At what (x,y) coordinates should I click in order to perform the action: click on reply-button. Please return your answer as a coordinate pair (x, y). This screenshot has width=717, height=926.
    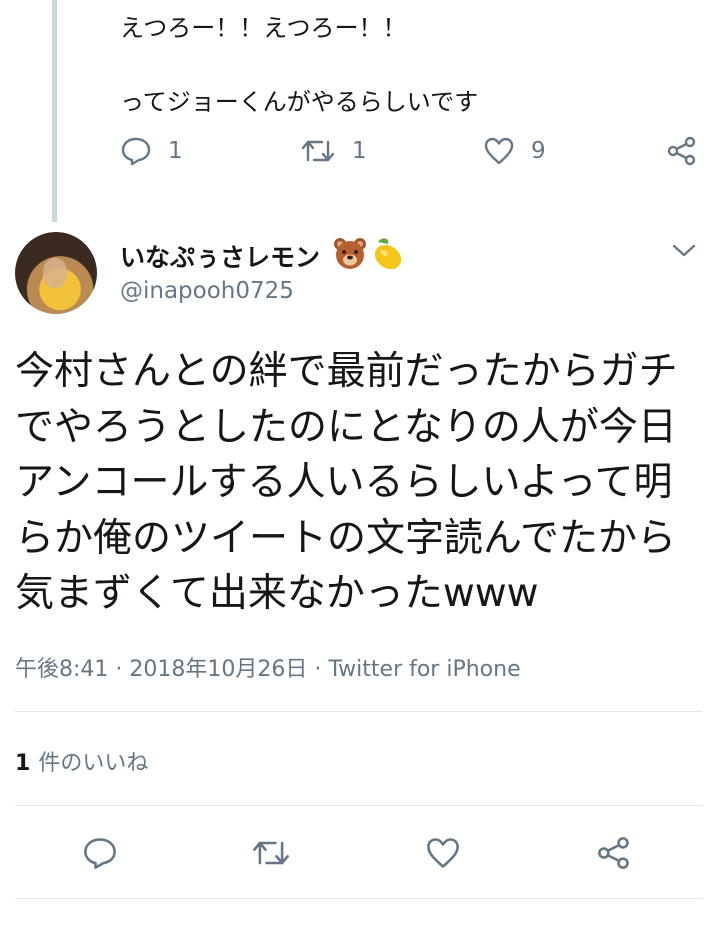
    Looking at the image, I should click on (100, 853).